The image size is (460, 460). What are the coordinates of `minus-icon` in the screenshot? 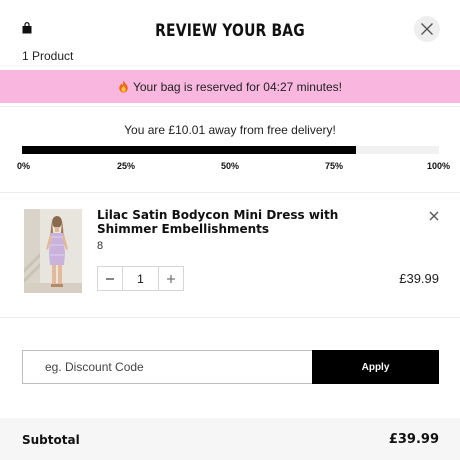 It's located at (110, 278).